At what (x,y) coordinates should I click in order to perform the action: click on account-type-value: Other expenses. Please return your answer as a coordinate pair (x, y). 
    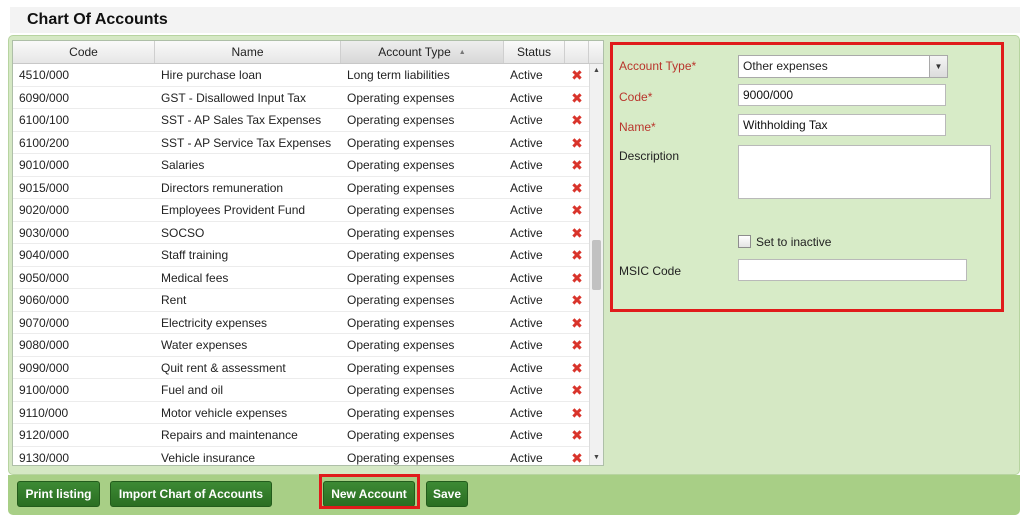
    Looking at the image, I should click on (785, 66).